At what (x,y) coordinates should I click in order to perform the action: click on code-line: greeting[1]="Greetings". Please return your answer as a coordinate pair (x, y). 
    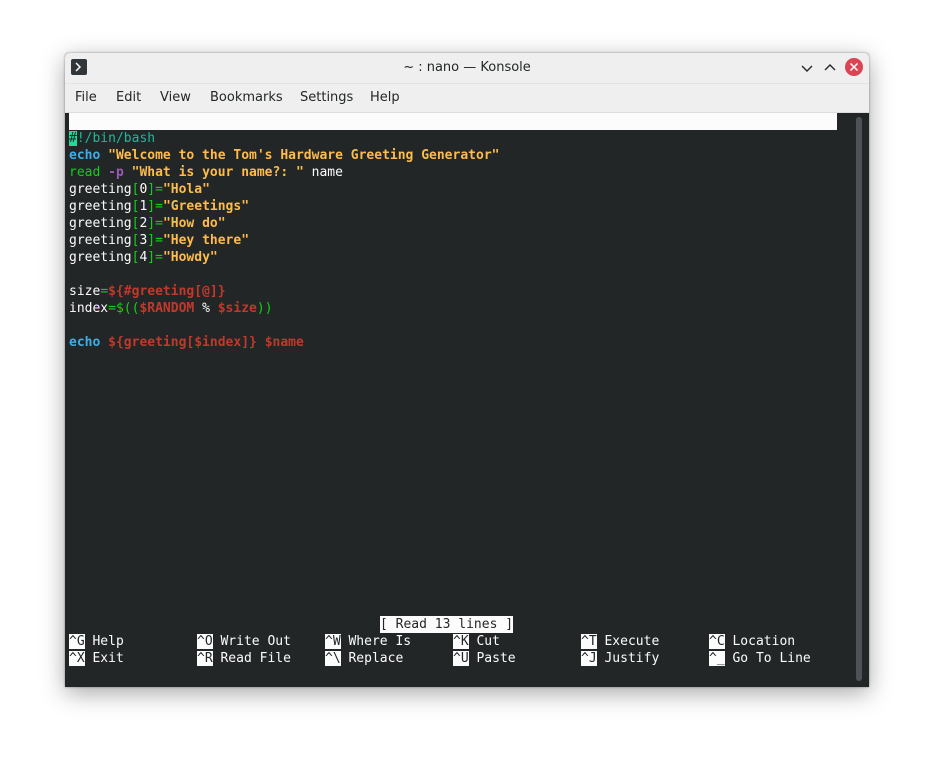
    Looking at the image, I should click on (159, 206).